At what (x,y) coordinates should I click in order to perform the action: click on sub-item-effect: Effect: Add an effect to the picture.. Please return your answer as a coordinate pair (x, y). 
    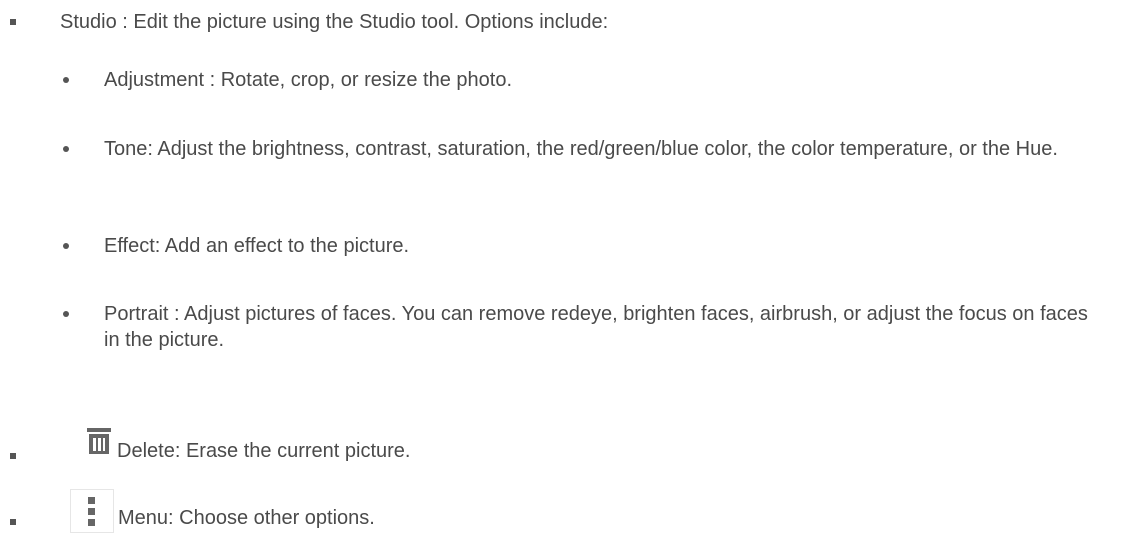
    Looking at the image, I should click on (256, 246).